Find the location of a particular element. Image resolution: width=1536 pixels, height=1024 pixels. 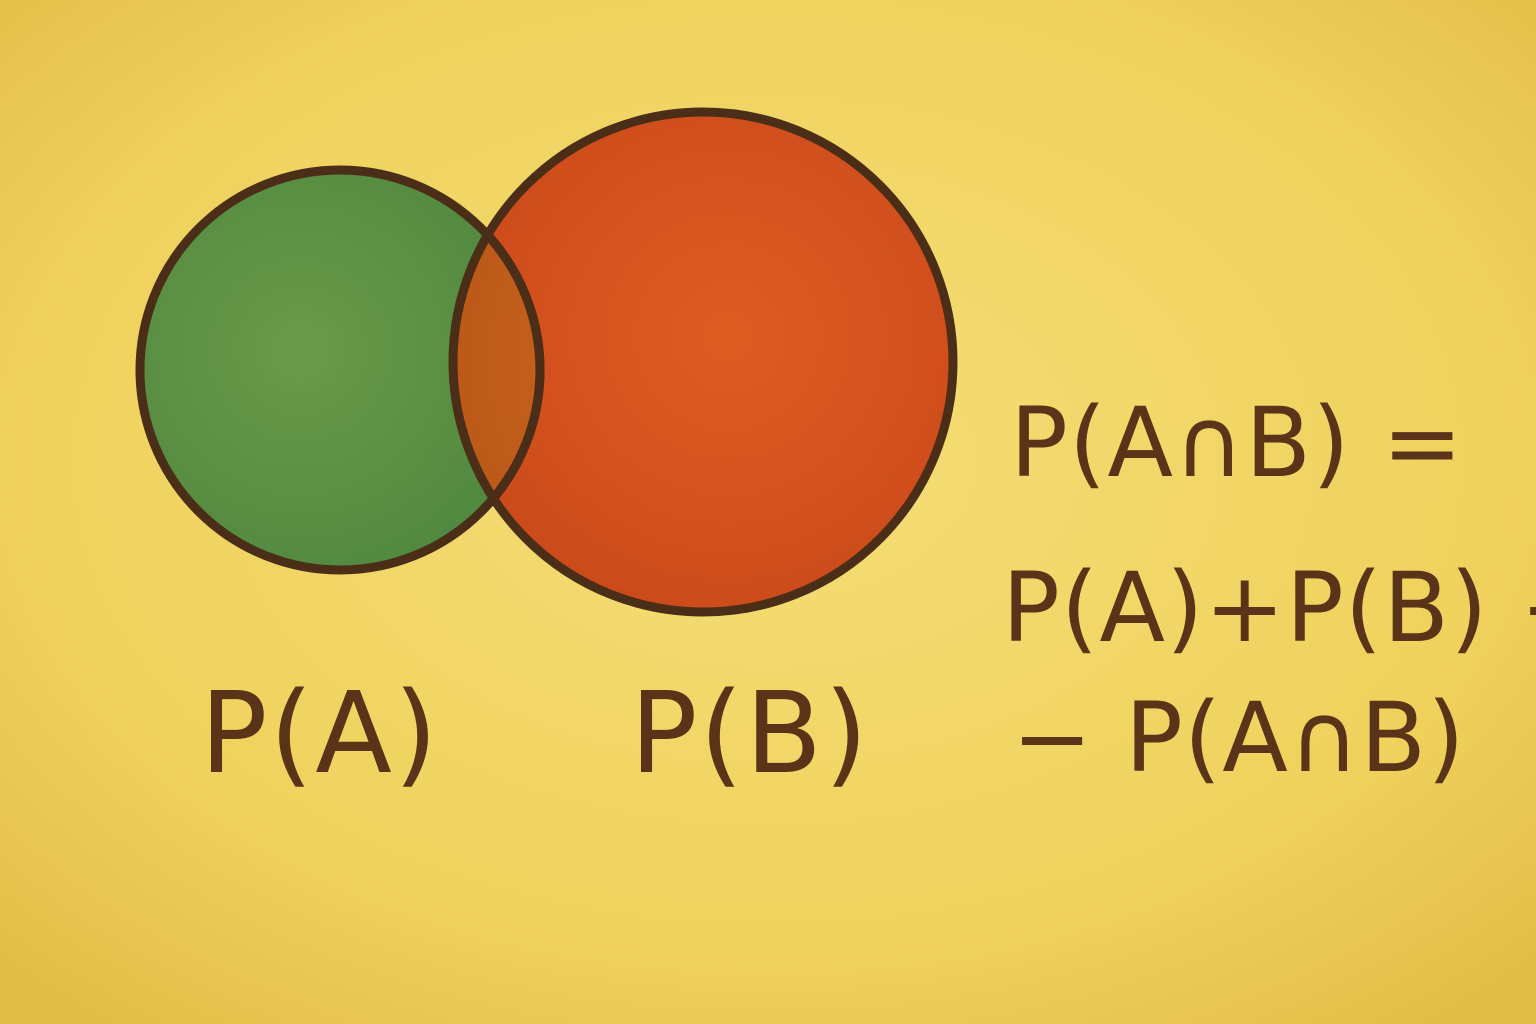

formula-line-2: P(A)+P(B) − is located at coordinates (1269, 608).